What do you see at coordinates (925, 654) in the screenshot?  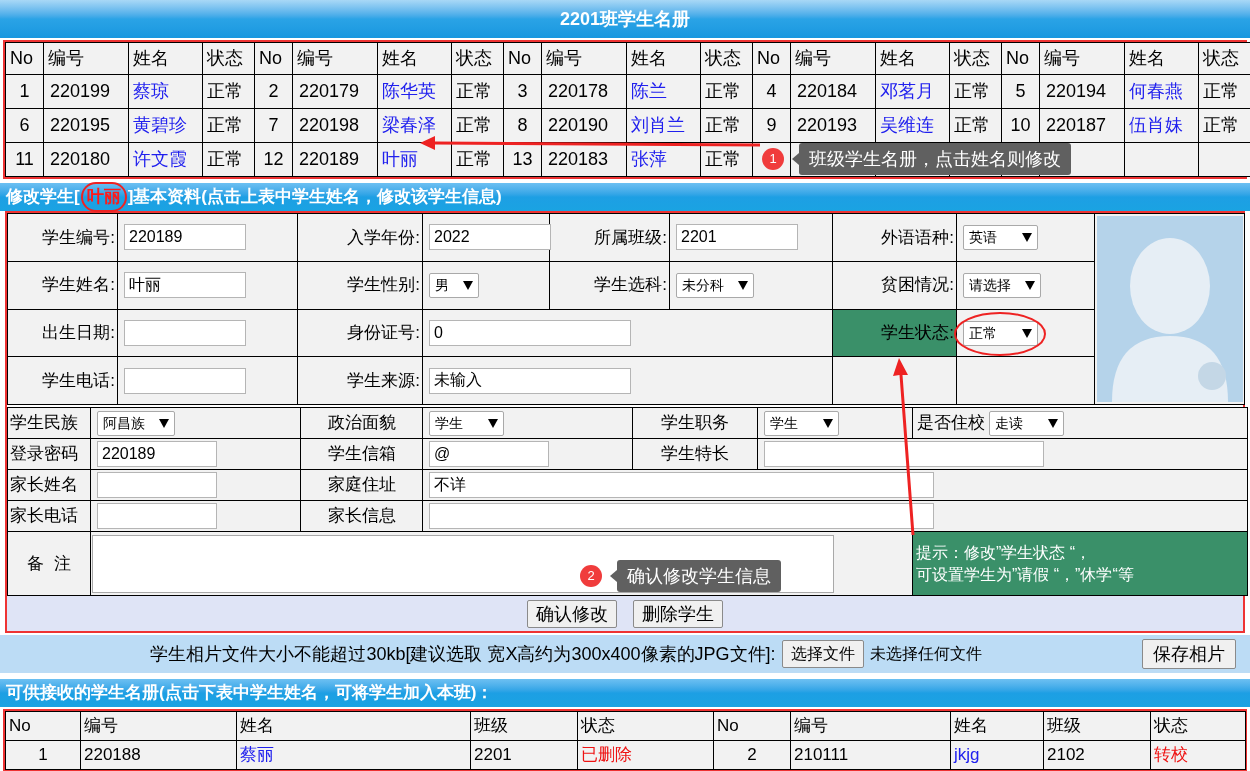 I see `file-status: 未选择任何文件` at bounding box center [925, 654].